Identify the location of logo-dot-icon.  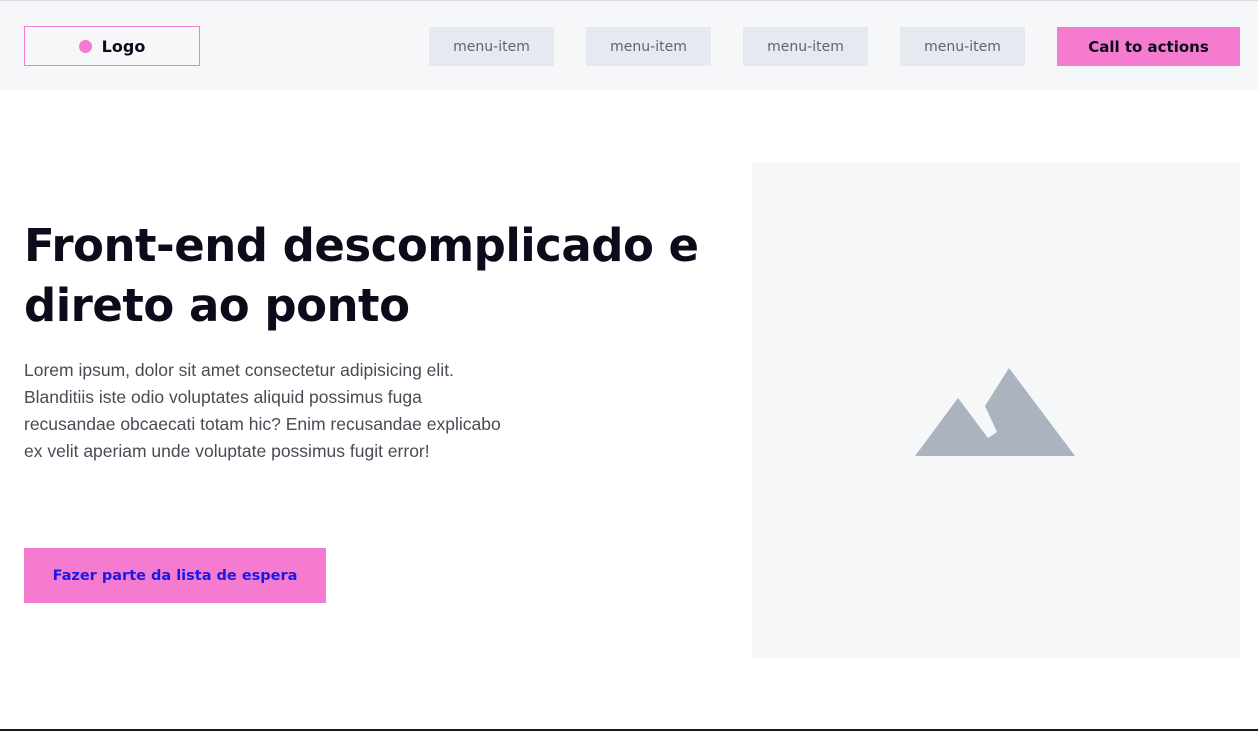
(85, 46).